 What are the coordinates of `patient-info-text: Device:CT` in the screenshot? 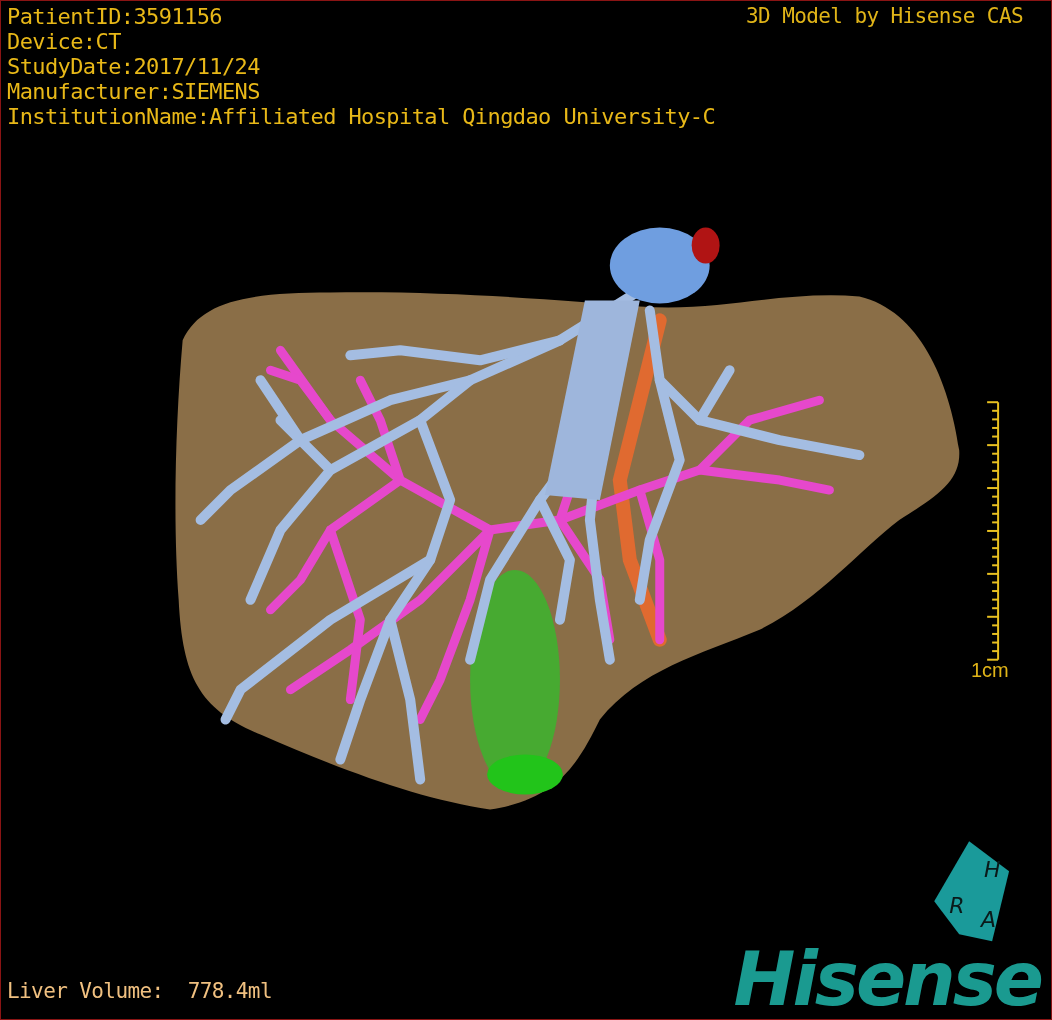 It's located at (64, 41).